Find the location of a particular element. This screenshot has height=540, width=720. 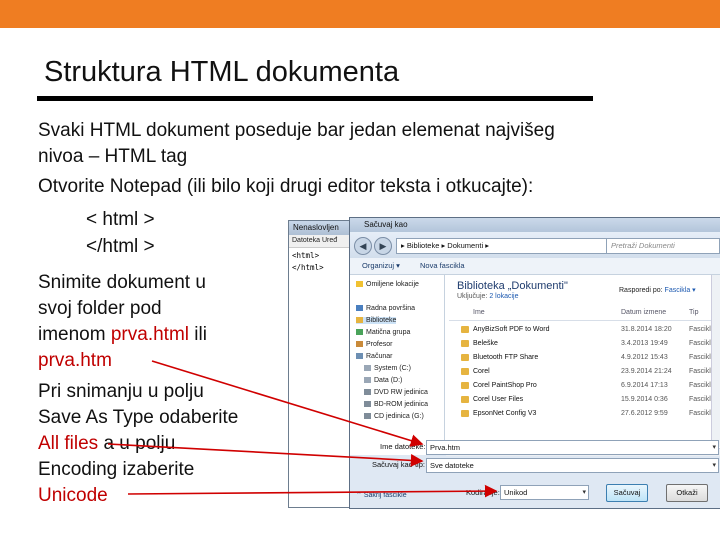

annotation-arrows is located at coordinates (302, 429).